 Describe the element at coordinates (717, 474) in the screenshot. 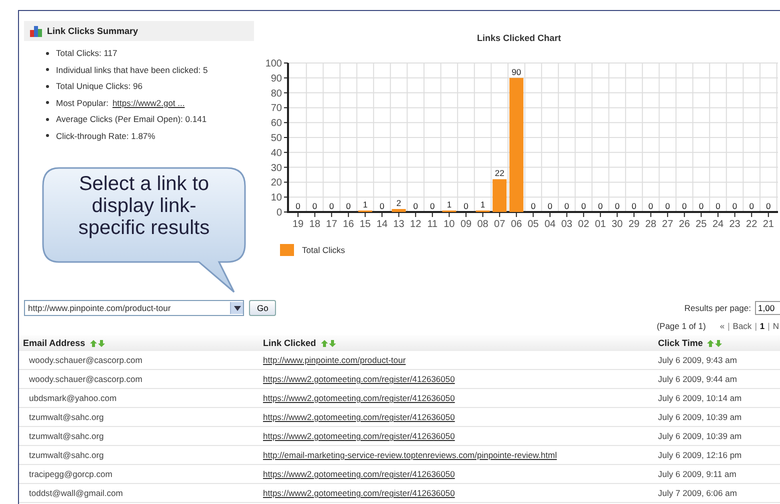

I see `table-cell: July 6 2009, 9:11 am` at that location.